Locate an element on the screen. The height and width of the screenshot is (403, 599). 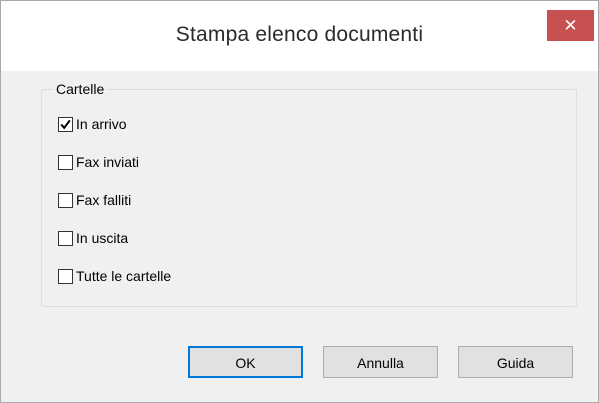
checkbox-tutte-le-cartelle: Tutte le cartelle is located at coordinates (114, 276).